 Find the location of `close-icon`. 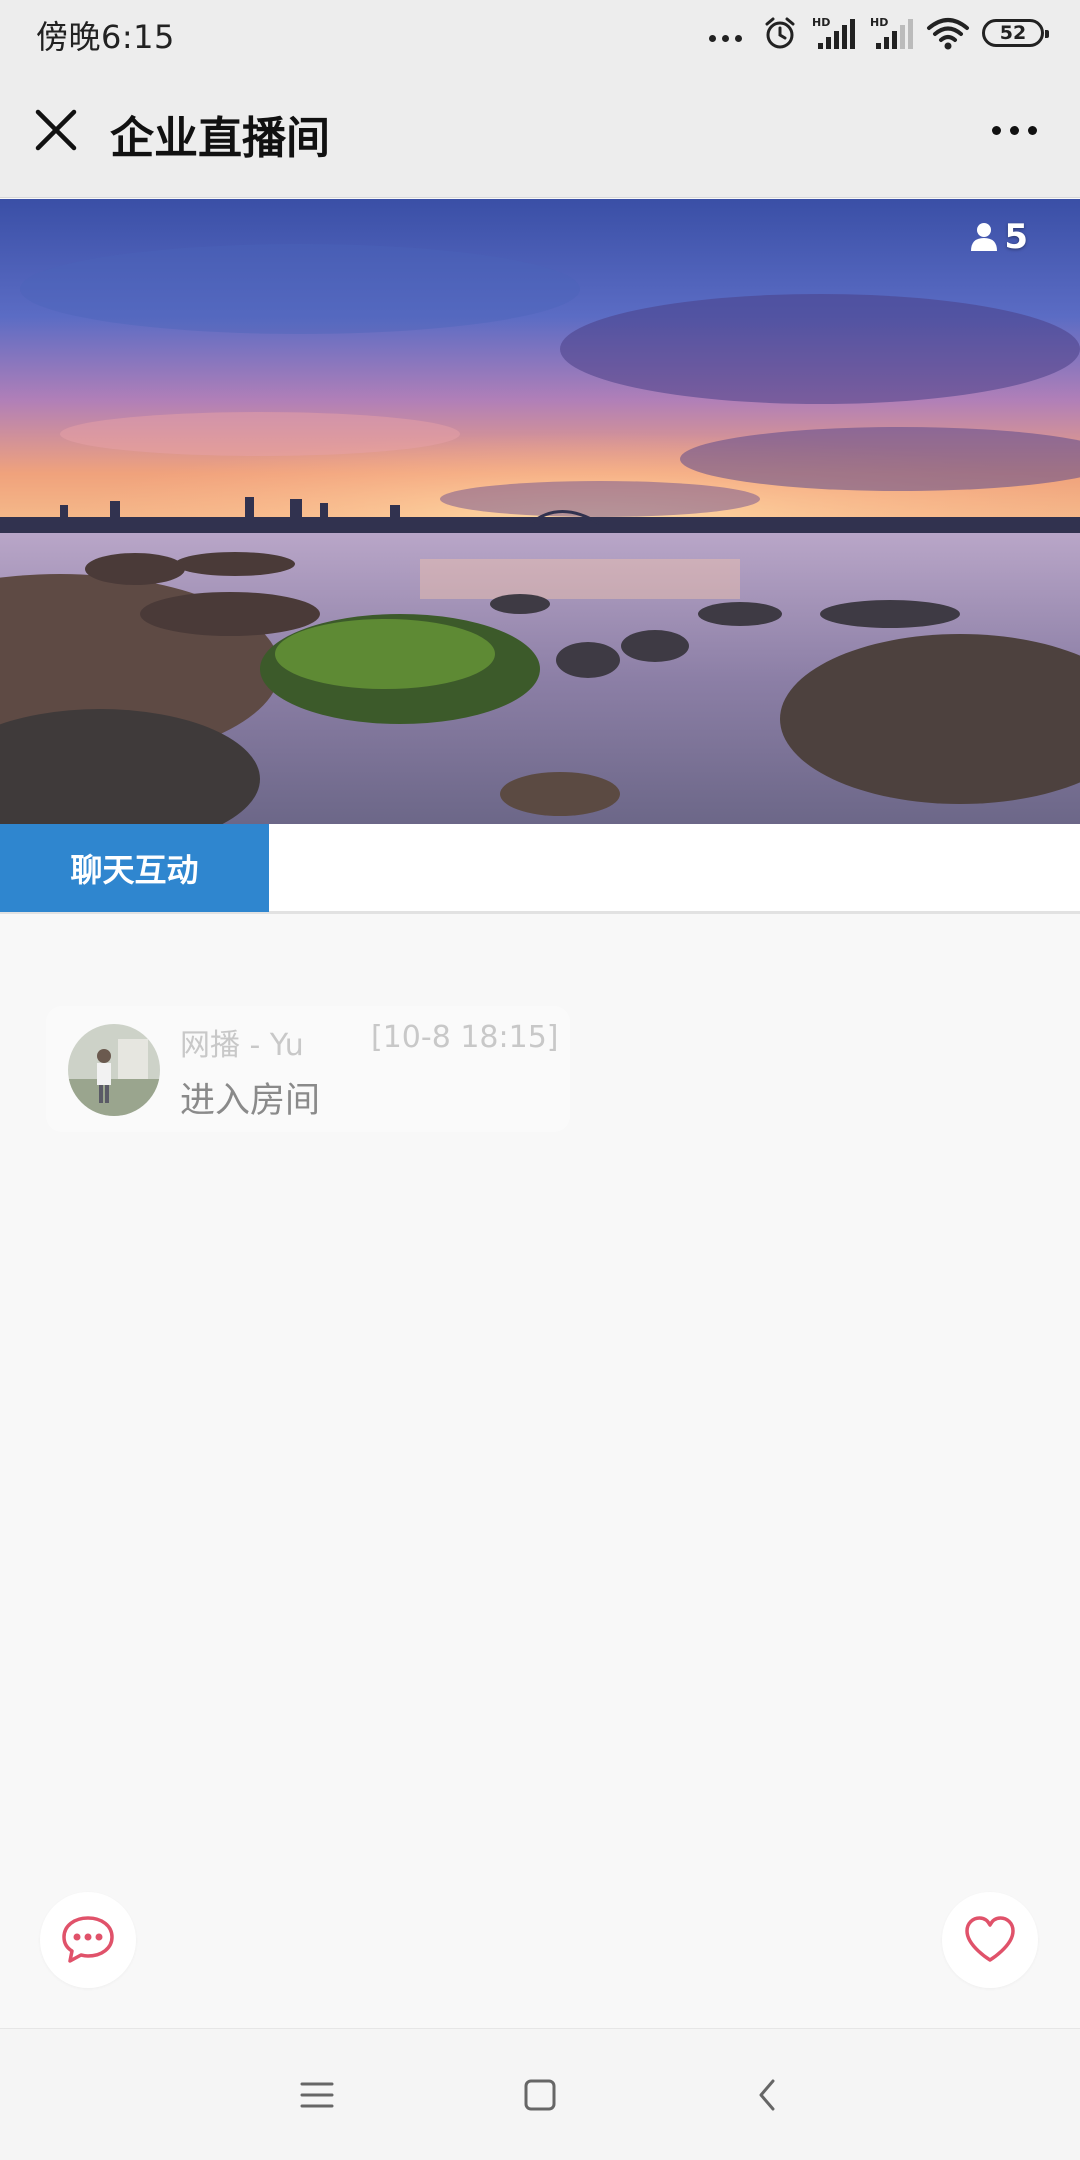

close-icon is located at coordinates (56, 130).